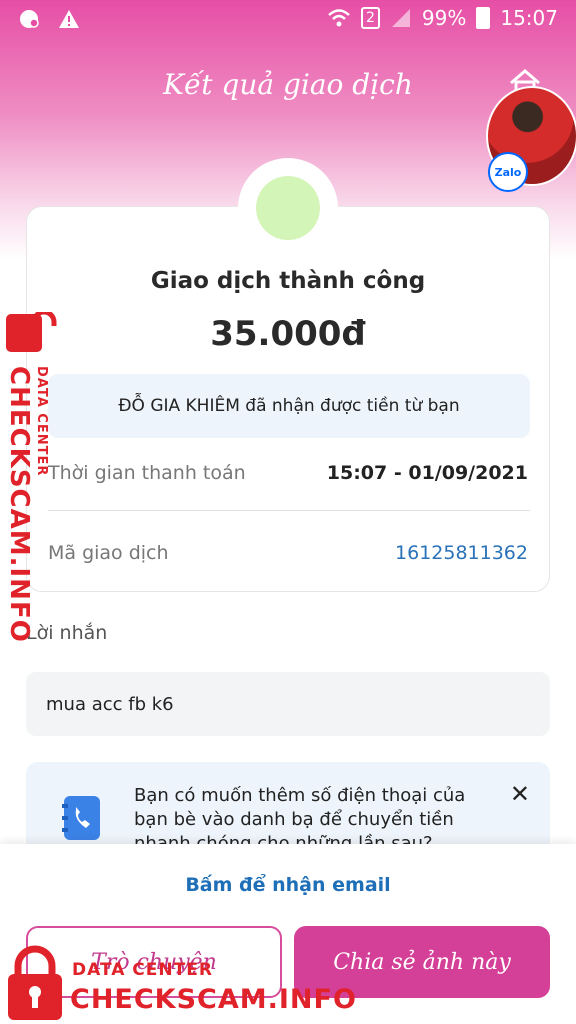 The image size is (576, 1024). What do you see at coordinates (461, 553) in the screenshot?
I see `transaction-id-value: 16125811362` at bounding box center [461, 553].